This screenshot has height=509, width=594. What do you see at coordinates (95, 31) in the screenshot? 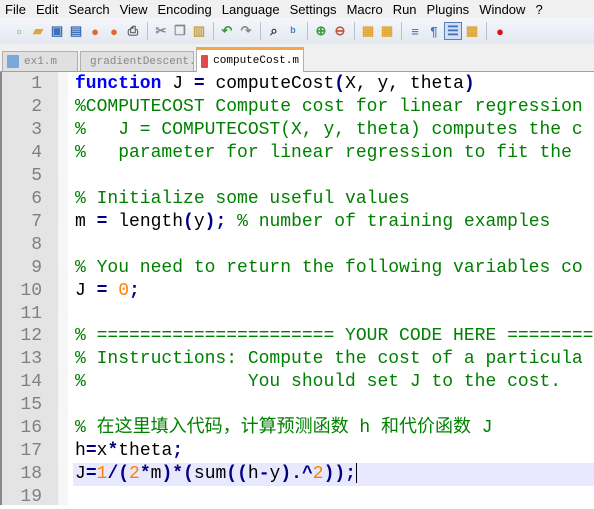
I see `close-file-button: ●` at bounding box center [95, 31].